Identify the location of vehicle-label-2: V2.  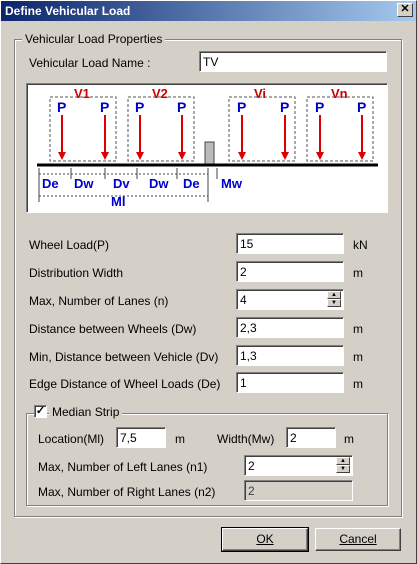
(160, 93).